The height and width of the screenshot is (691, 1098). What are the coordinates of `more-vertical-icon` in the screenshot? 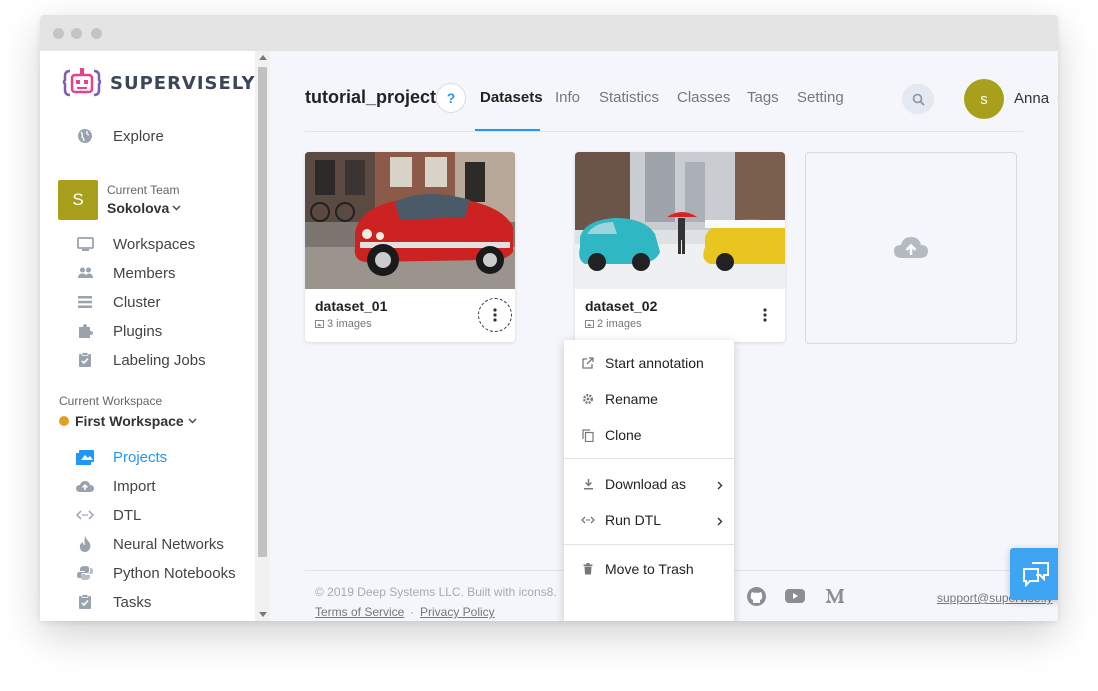 It's located at (765, 315).